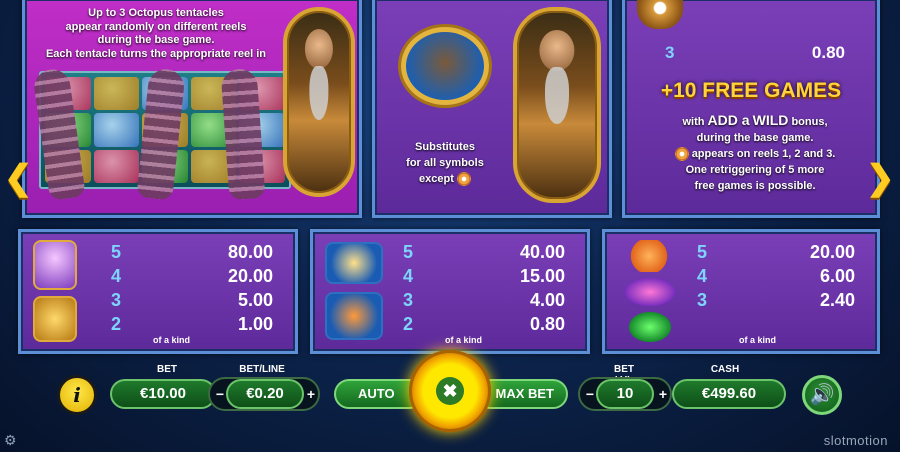 This screenshot has height=452, width=900. I want to click on scatter-value: 0.80, so click(828, 52).